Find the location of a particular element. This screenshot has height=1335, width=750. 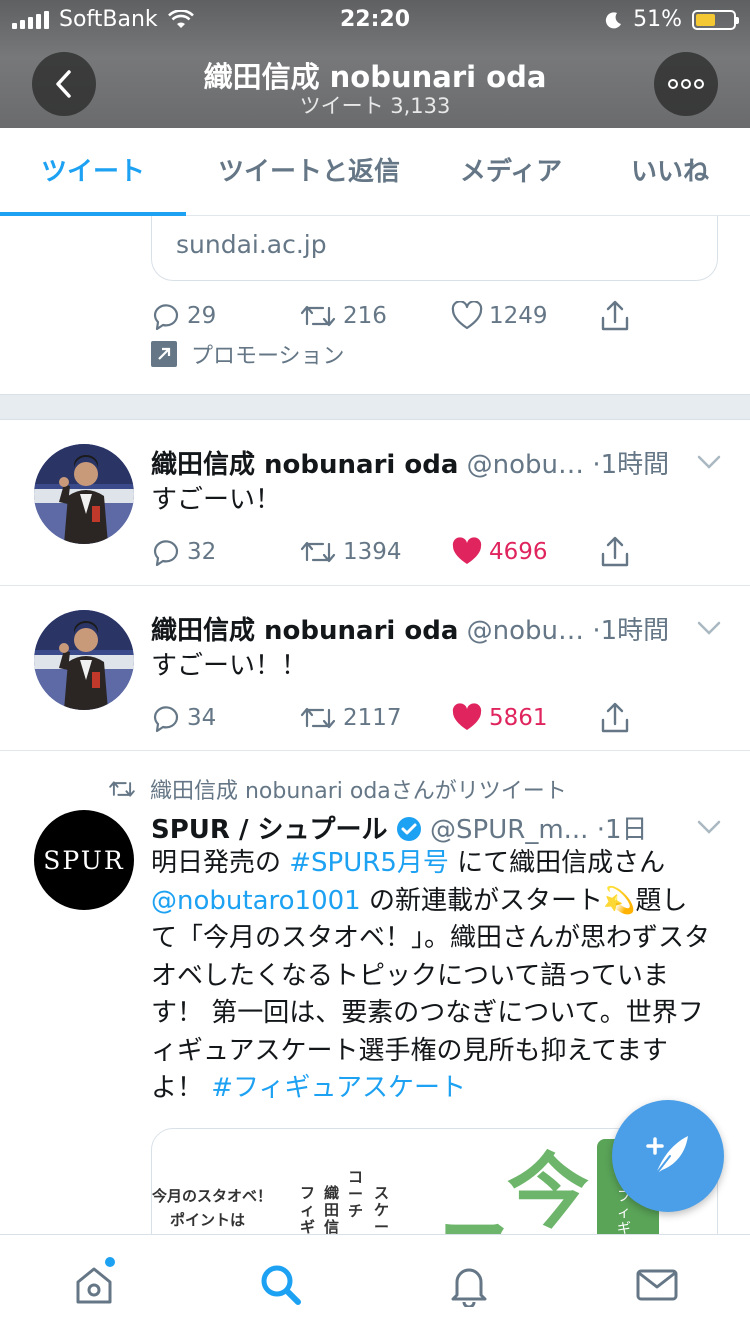

display-name: SPUR / シュプール is located at coordinates (269, 830).